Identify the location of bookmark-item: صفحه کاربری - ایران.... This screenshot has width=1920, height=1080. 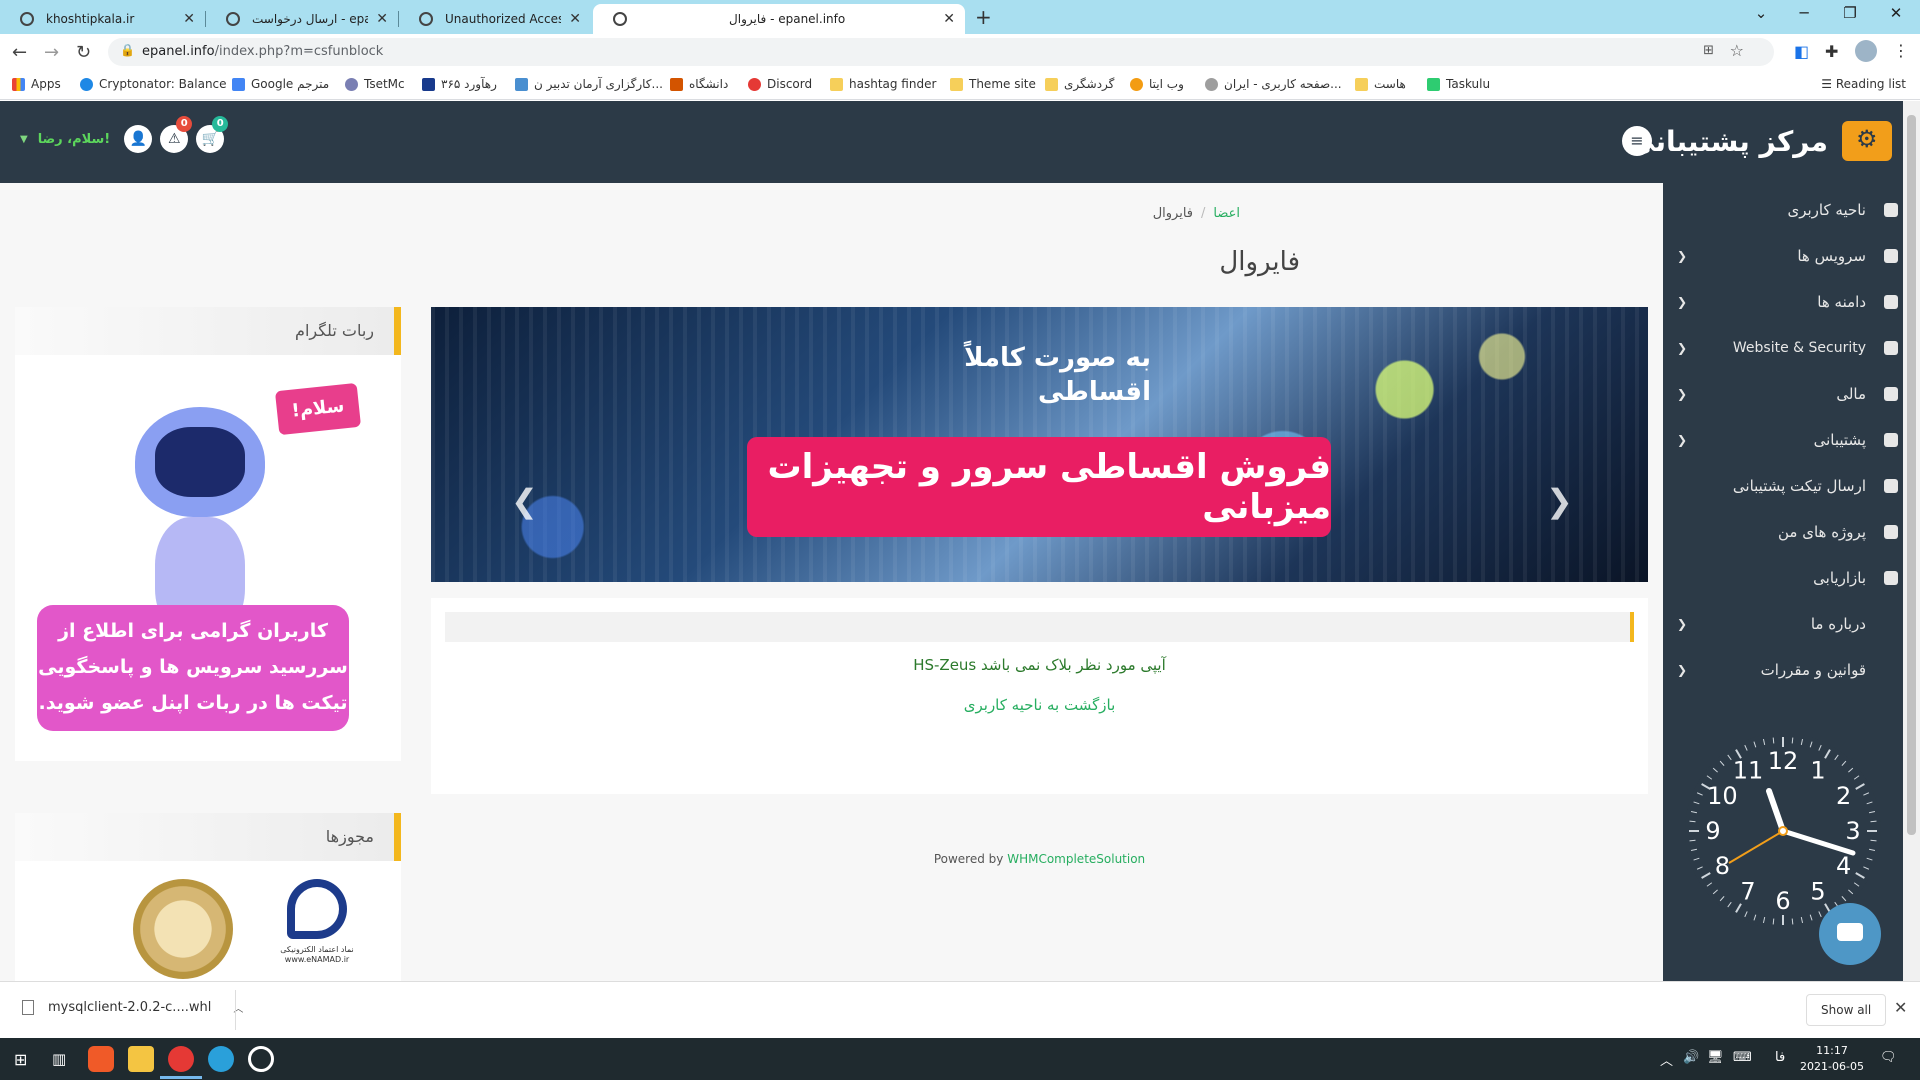
(1273, 84).